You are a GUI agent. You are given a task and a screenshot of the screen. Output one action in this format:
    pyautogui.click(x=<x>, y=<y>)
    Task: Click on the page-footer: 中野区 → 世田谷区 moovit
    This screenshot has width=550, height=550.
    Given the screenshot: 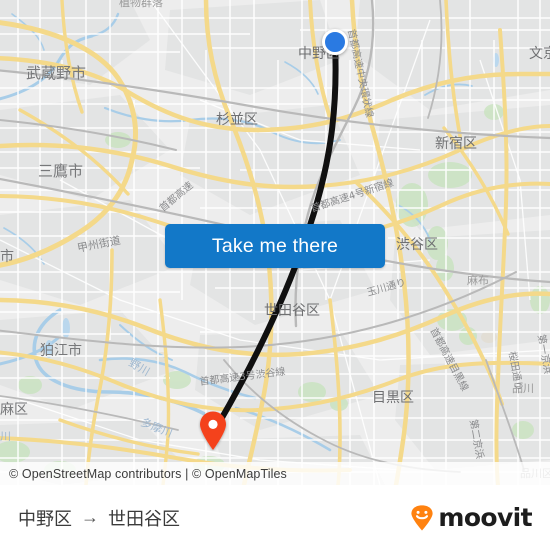 What is the action you would take?
    pyautogui.click(x=275, y=517)
    